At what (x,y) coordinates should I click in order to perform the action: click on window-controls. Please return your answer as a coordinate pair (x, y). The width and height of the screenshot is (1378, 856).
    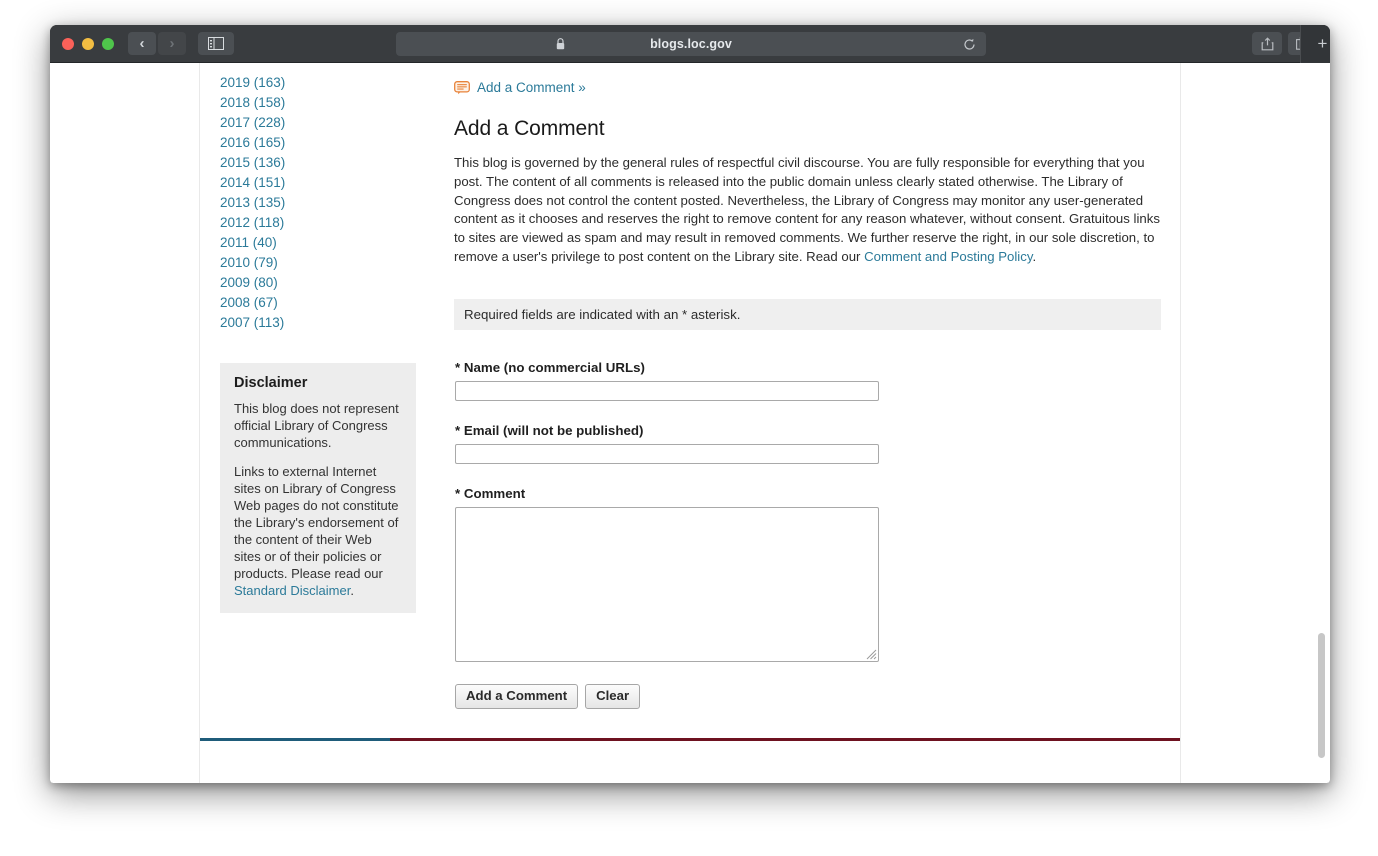
    Looking at the image, I should click on (88, 43).